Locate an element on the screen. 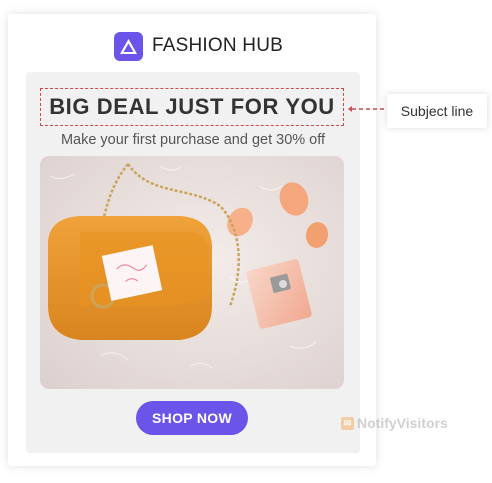 This screenshot has width=492, height=483. watermark: ✉ NotifyVisitors is located at coordinates (394, 423).